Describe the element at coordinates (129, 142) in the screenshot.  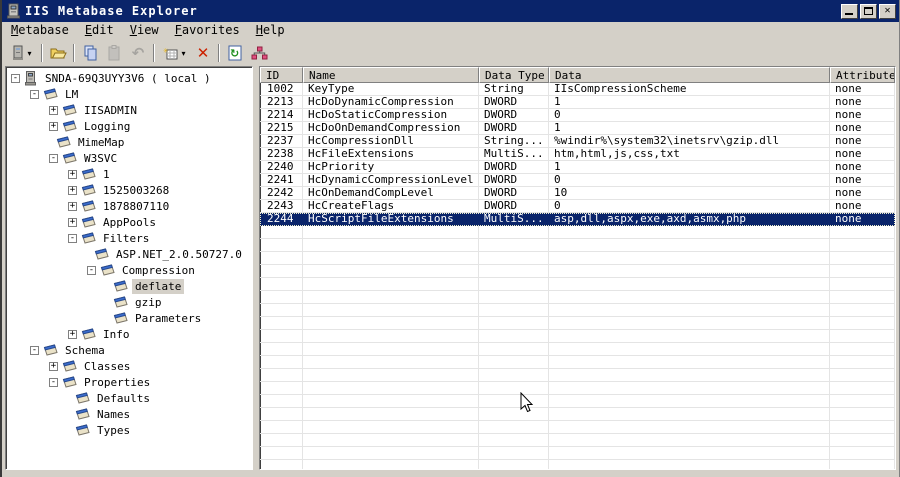
I see `tree-item-mimemap: MimeMap` at that location.